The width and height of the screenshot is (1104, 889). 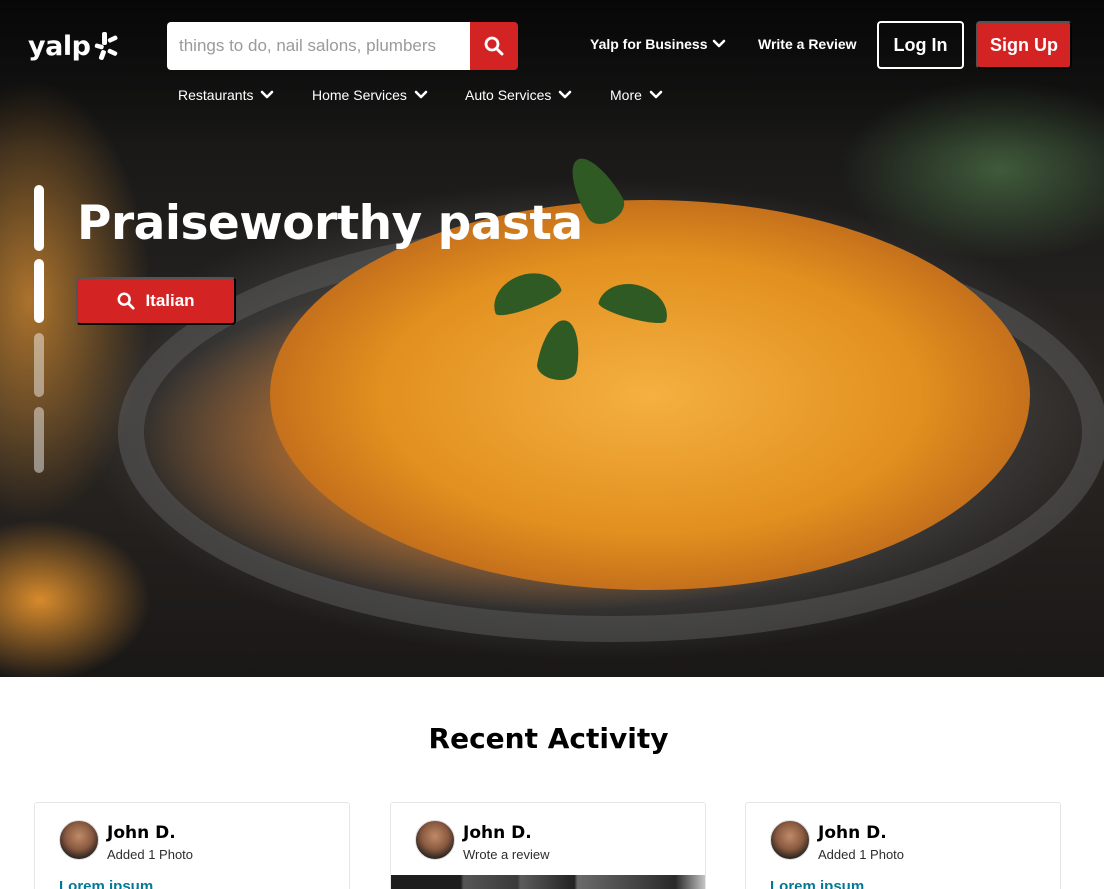 I want to click on signup-button: Sign Up, so click(x=1024, y=45).